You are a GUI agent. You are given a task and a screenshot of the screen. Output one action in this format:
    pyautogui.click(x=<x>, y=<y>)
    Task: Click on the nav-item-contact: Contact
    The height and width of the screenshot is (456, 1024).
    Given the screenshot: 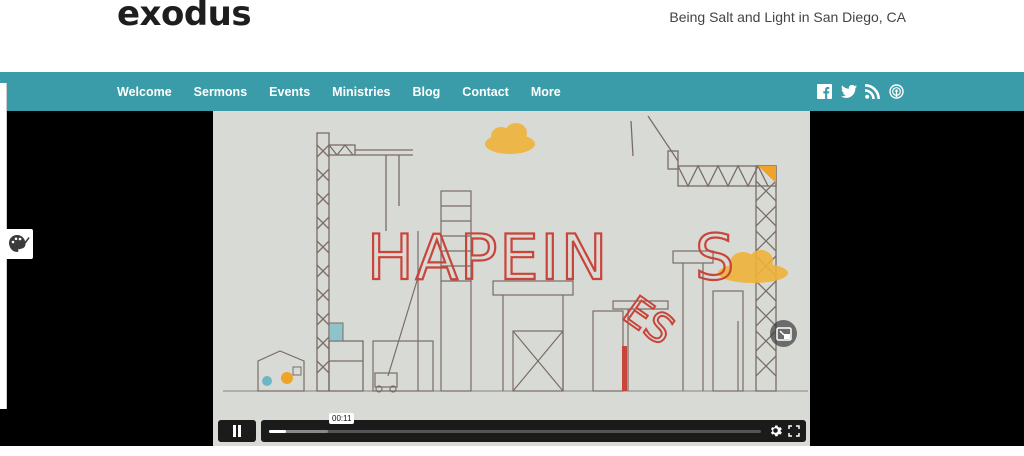 What is the action you would take?
    pyautogui.click(x=485, y=92)
    